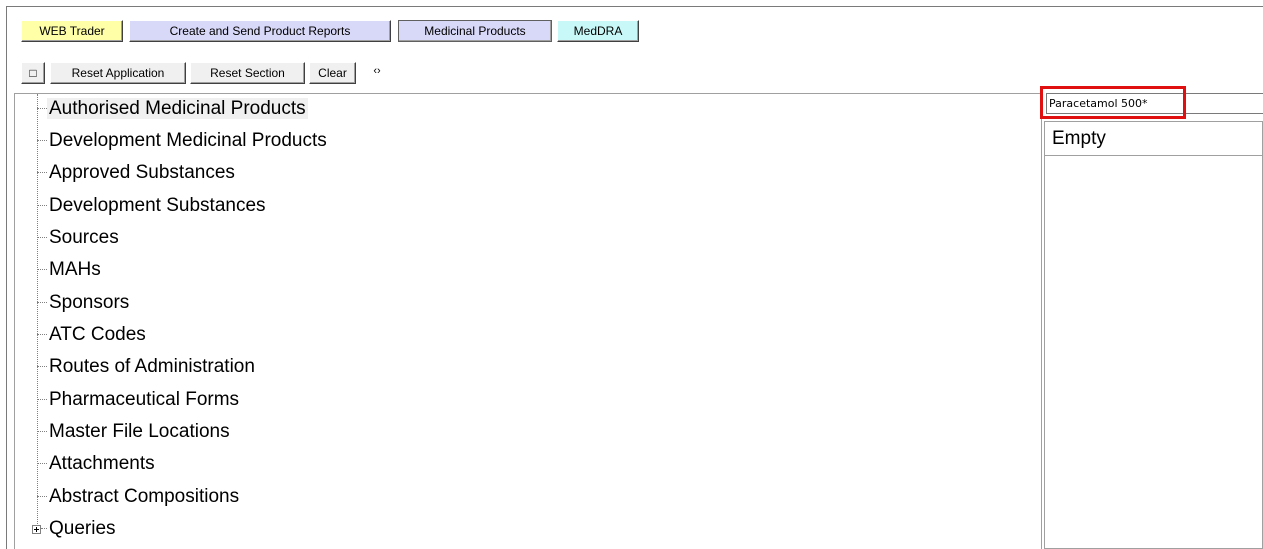 The width and height of the screenshot is (1263, 549). Describe the element at coordinates (137, 173) in the screenshot. I see `tree-item-approved-substances: Approved Substances` at that location.